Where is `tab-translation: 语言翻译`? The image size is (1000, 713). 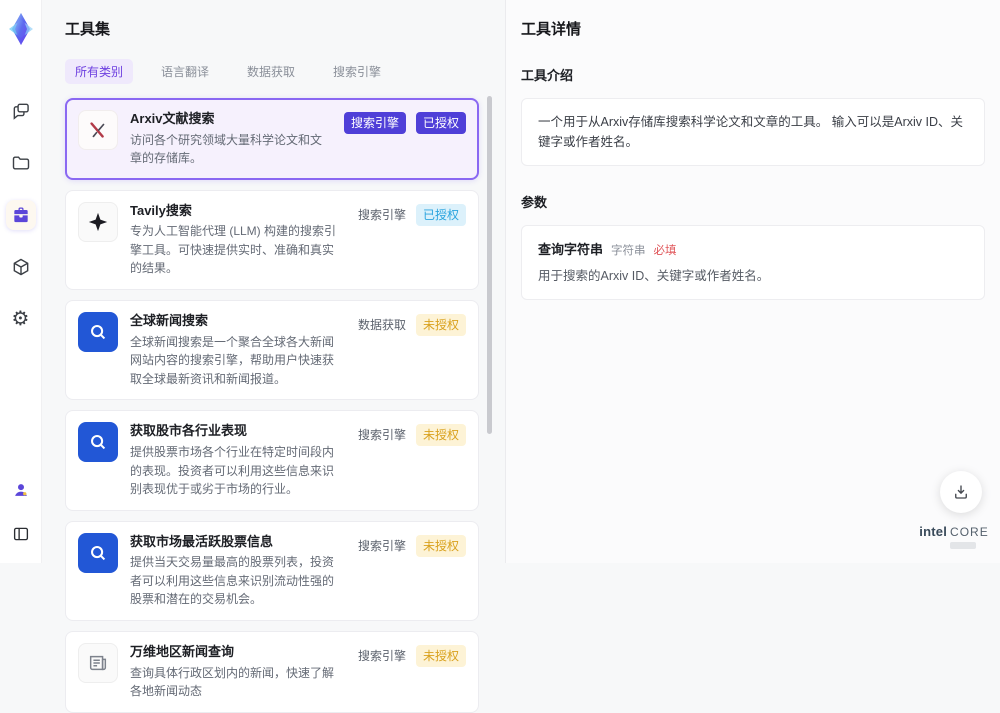
tab-translation: 语言翻译 is located at coordinates (185, 71).